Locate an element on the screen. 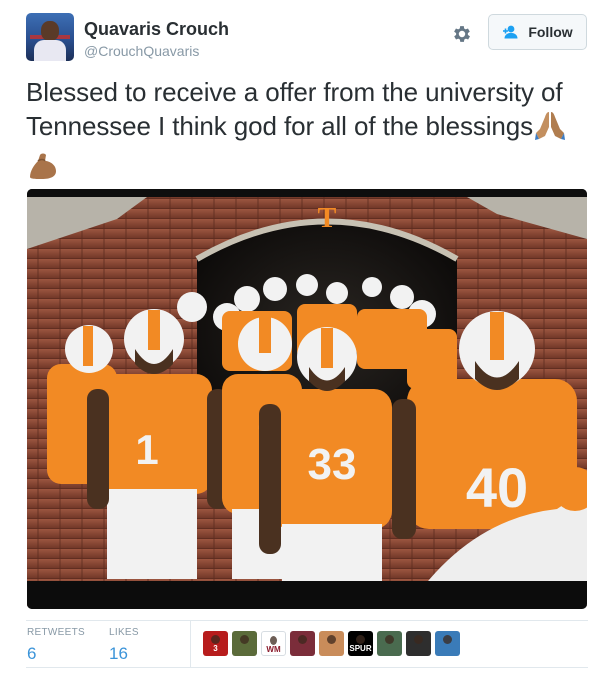  flexed-biceps-emoji is located at coordinates (43, 170).